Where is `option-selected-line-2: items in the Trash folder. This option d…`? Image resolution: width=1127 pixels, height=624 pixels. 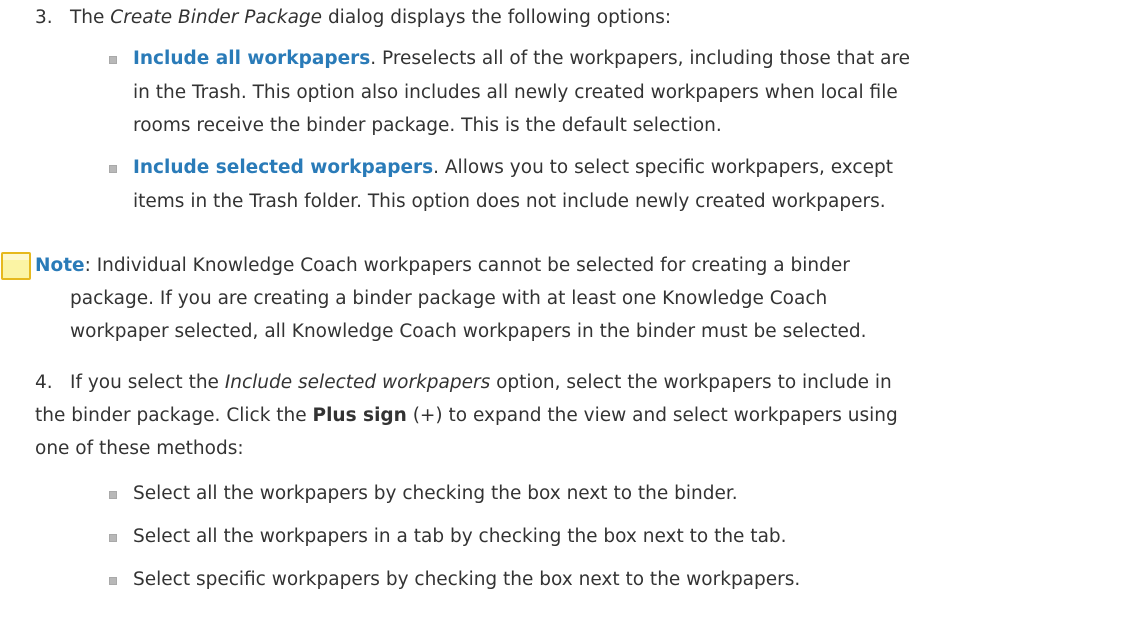
option-selected-line-2: items in the Trash folder. This option d… is located at coordinates (509, 201).